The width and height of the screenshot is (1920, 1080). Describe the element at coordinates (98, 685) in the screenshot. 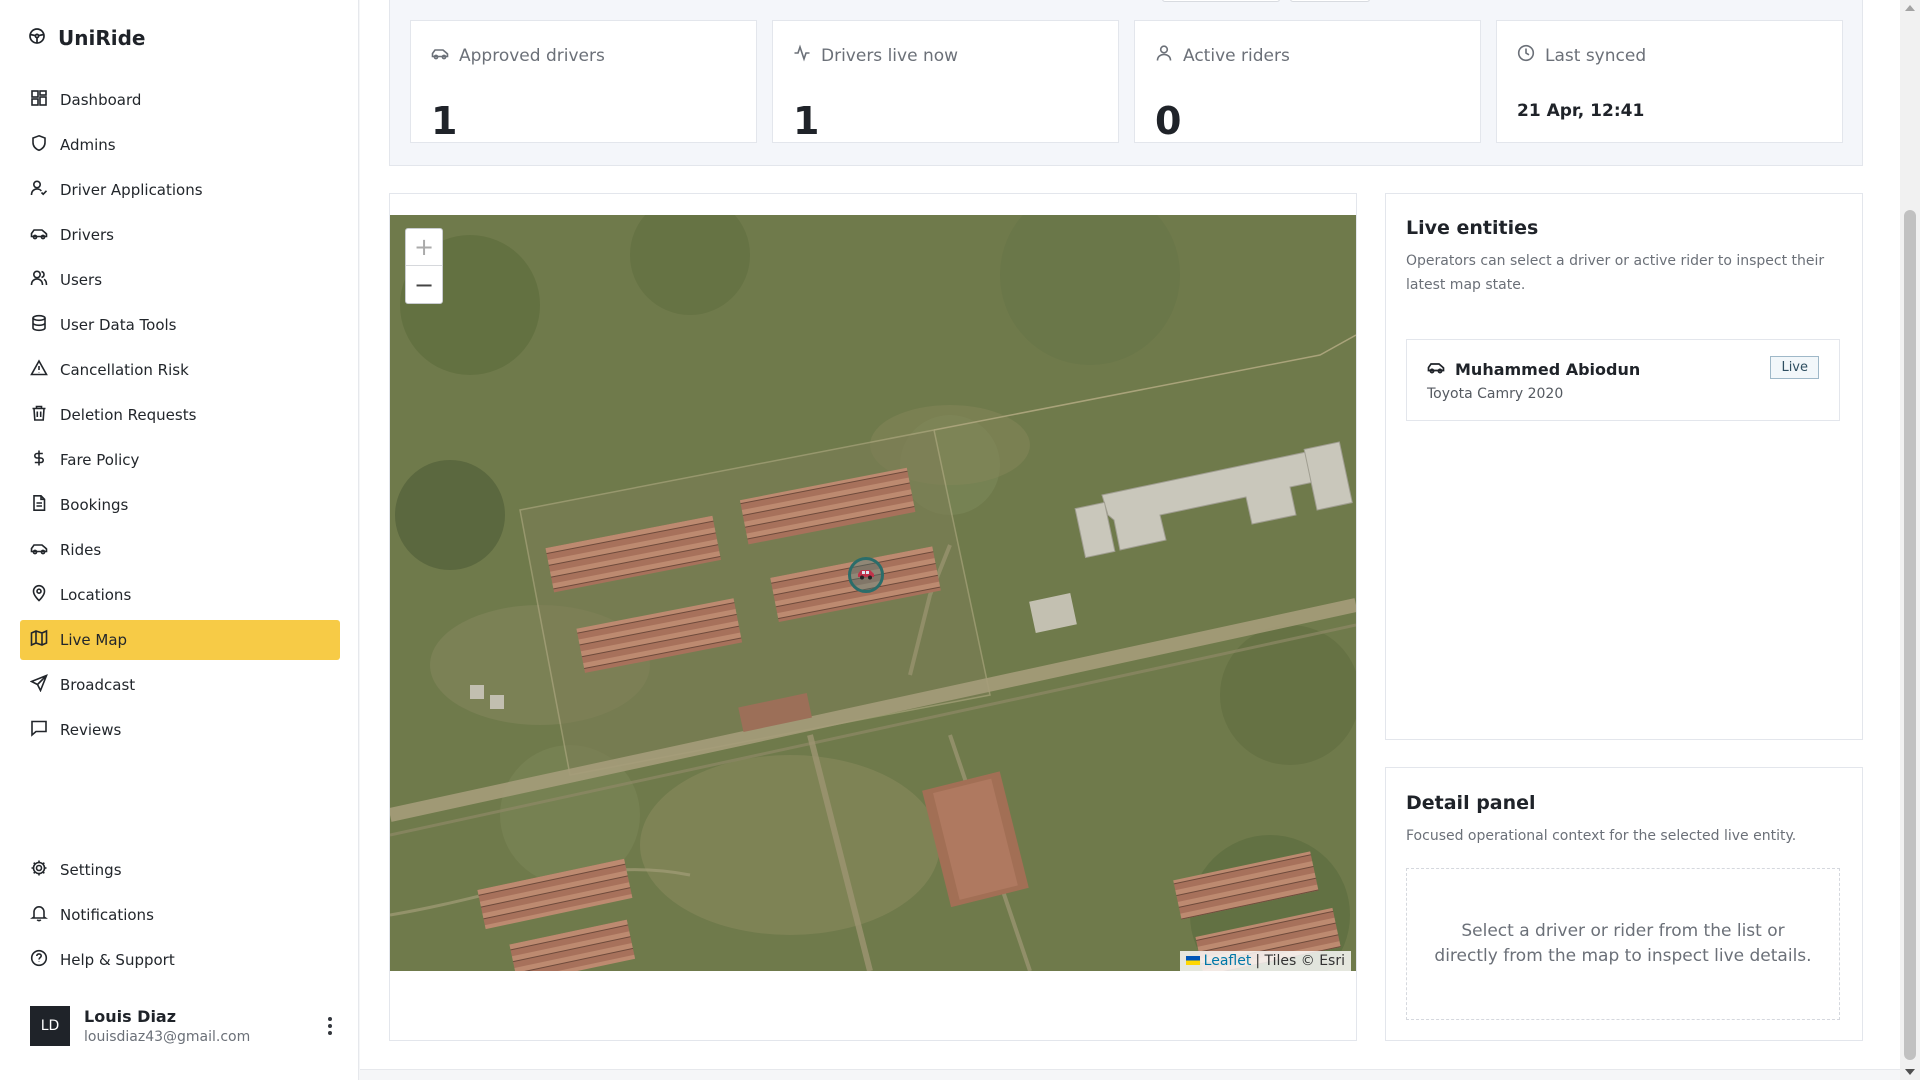

I see `sidebar-item-label: Broadcast` at that location.